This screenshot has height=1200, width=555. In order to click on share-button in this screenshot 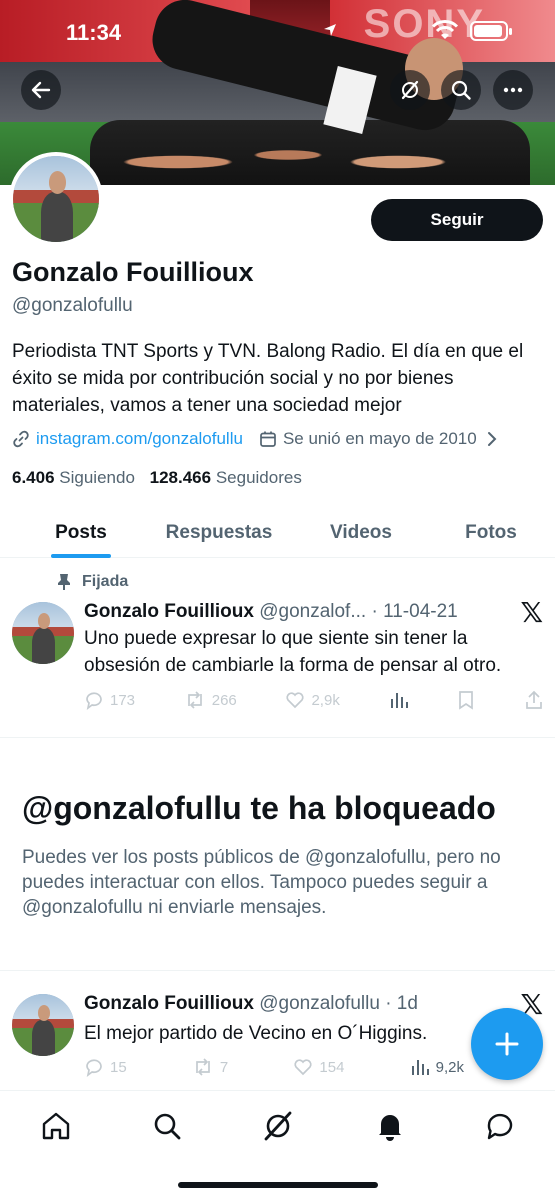, I will do `click(534, 700)`.